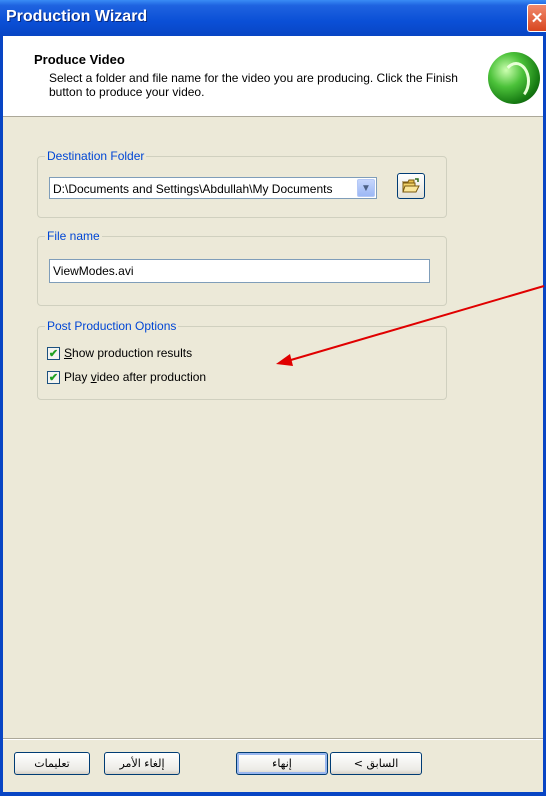 Image resolution: width=546 pixels, height=796 pixels. I want to click on play-video-label: Play video after production, so click(135, 377).